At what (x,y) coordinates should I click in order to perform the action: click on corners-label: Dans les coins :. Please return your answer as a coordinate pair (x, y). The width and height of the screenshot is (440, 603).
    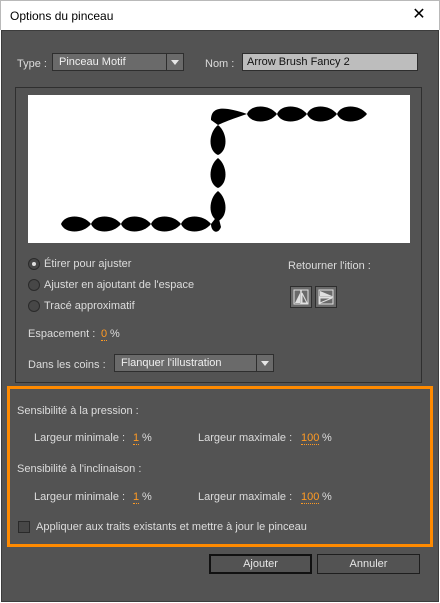
    Looking at the image, I should click on (67, 365).